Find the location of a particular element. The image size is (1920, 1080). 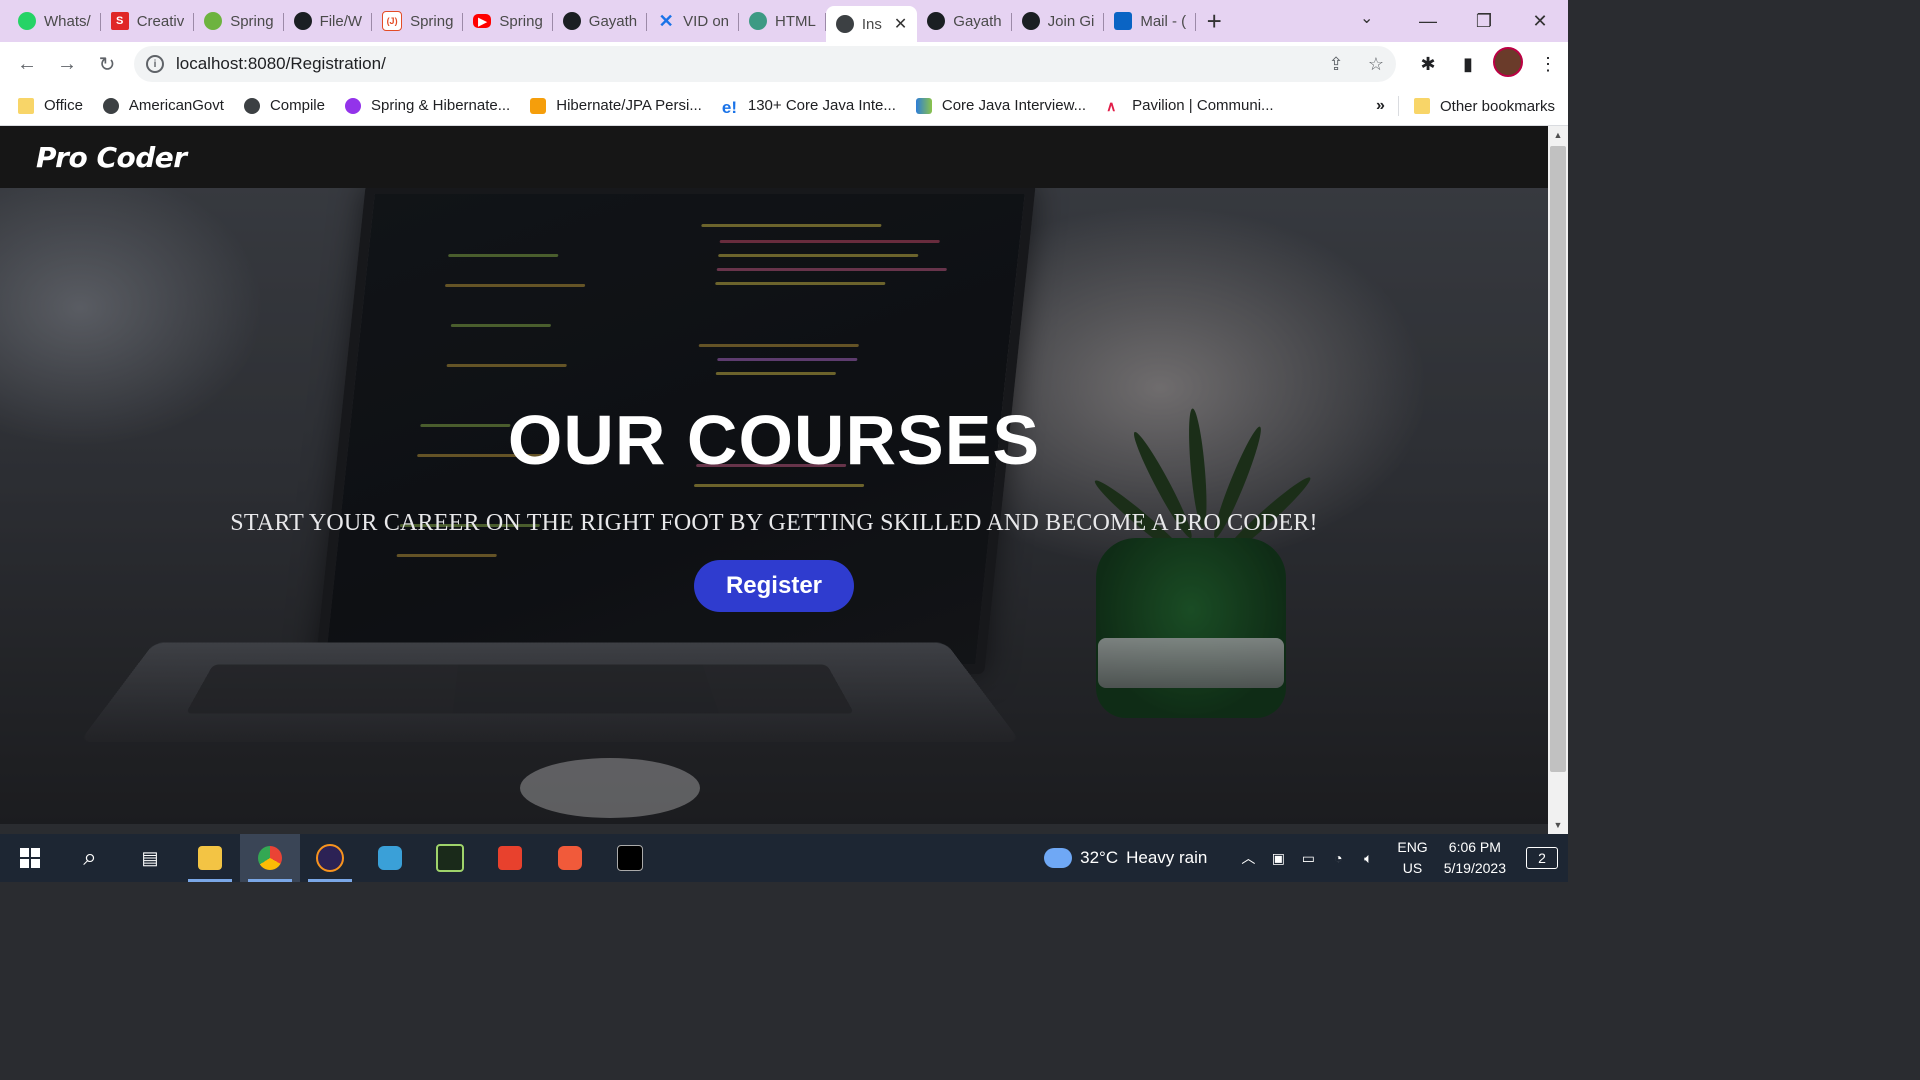

tab-creativ: S Creativ is located at coordinates (148, 21).